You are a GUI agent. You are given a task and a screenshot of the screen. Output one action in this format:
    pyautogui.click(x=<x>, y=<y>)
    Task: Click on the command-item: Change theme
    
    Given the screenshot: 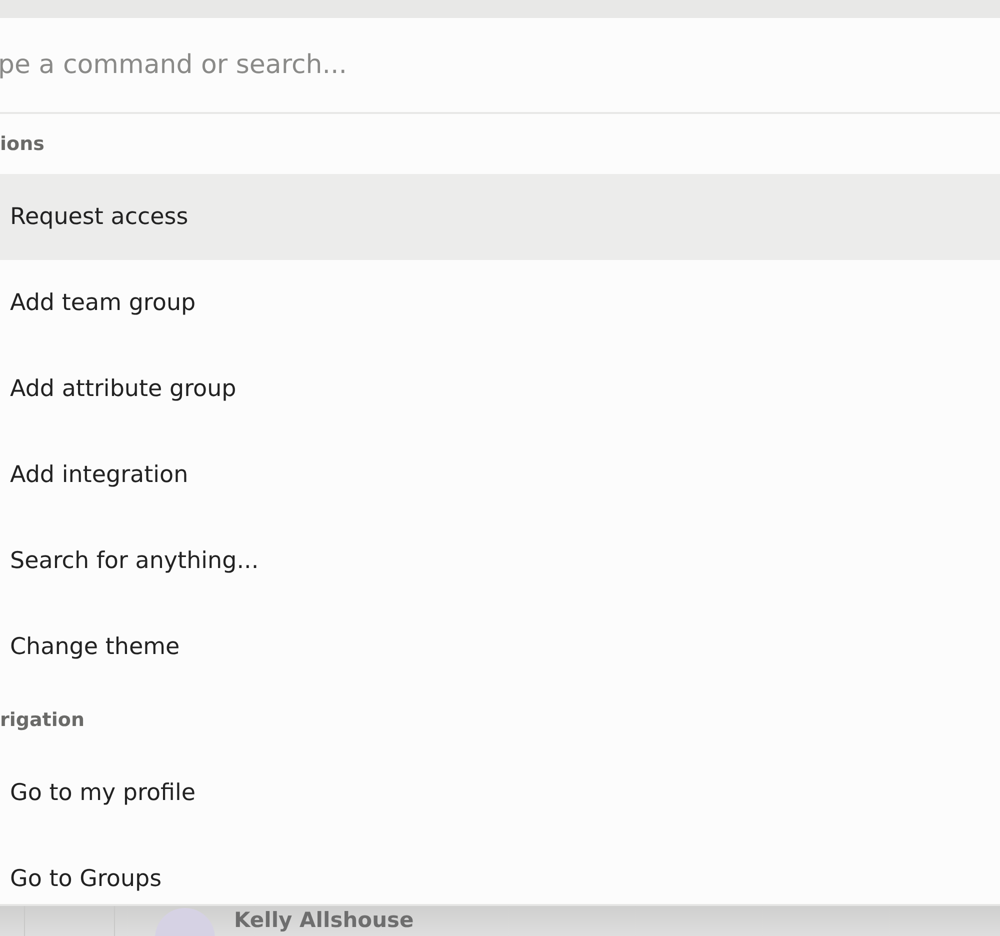 What is the action you would take?
    pyautogui.click(x=500, y=647)
    